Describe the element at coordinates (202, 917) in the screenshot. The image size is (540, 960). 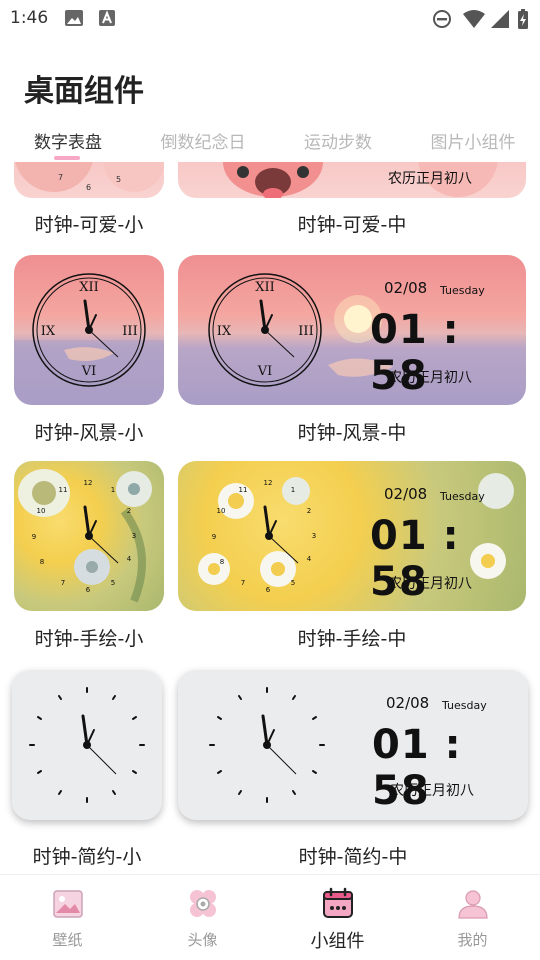
I see `nav-avatar: 头像` at that location.